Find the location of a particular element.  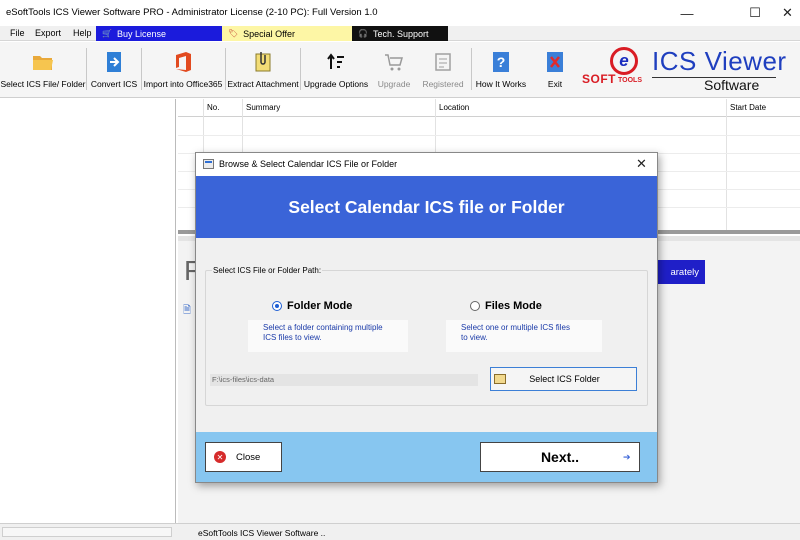

toolbar-label: Extract Attachment is located at coordinates (263, 84).